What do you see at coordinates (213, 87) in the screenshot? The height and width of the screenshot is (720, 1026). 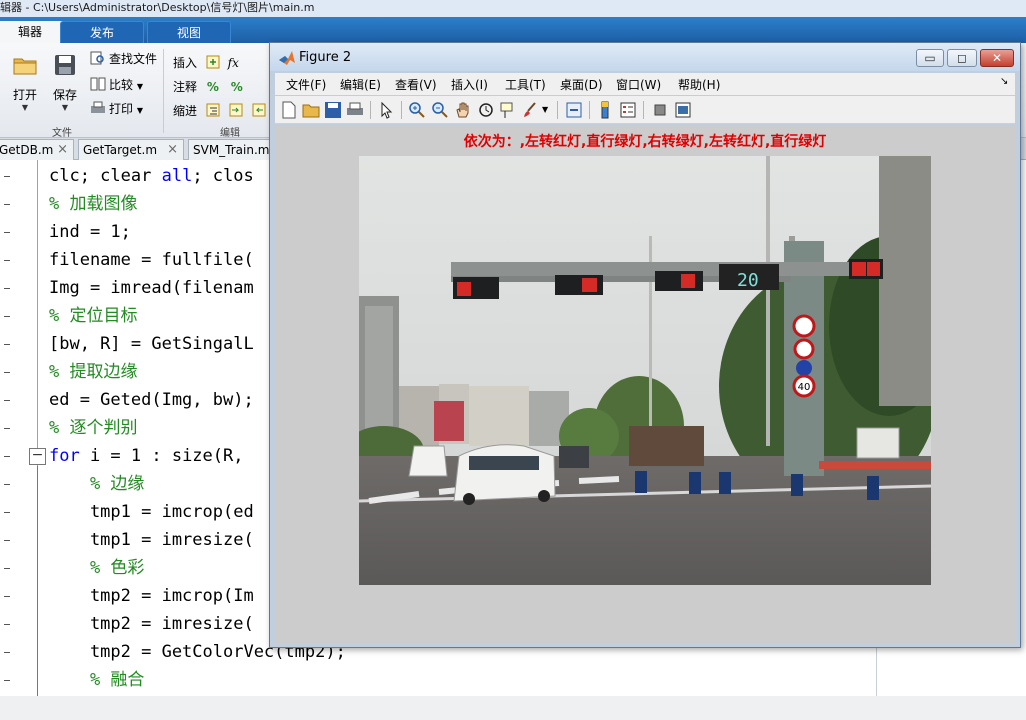 I see `percent-comment-icon: %` at bounding box center [213, 87].